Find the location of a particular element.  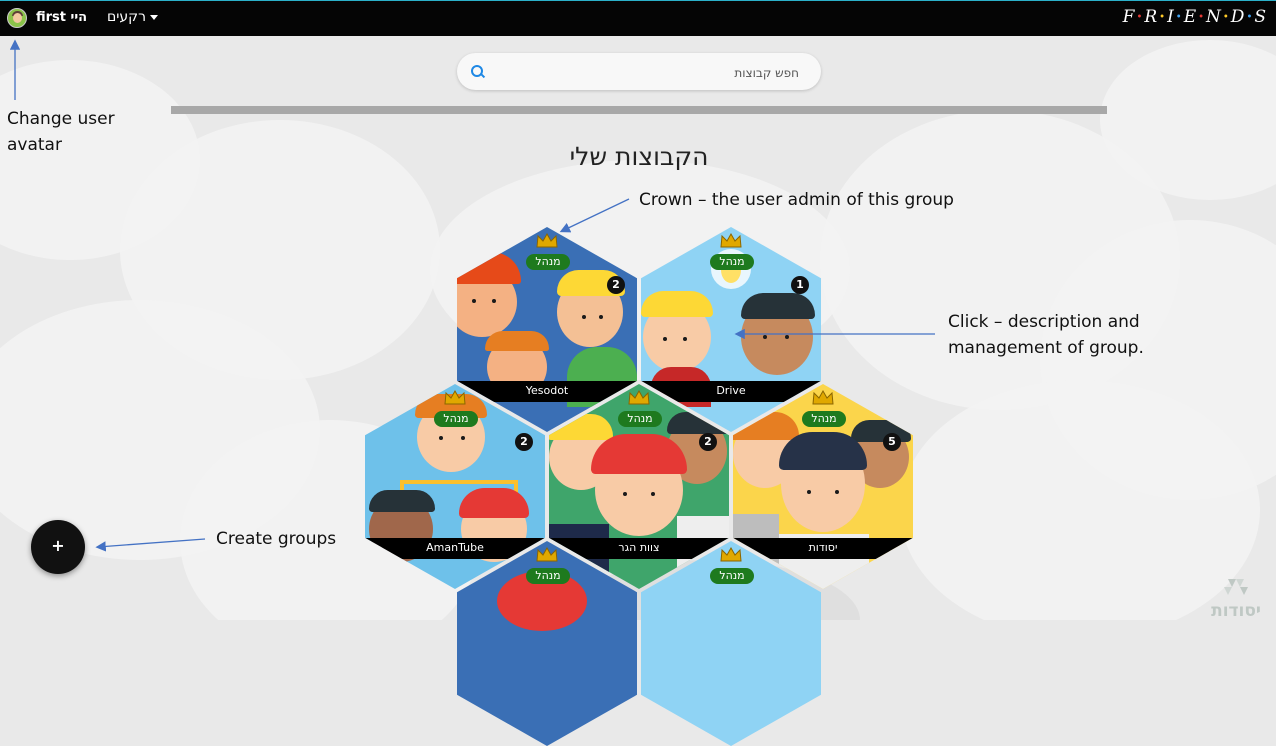

backgrounds-menu-label: רקעים is located at coordinates (127, 17).